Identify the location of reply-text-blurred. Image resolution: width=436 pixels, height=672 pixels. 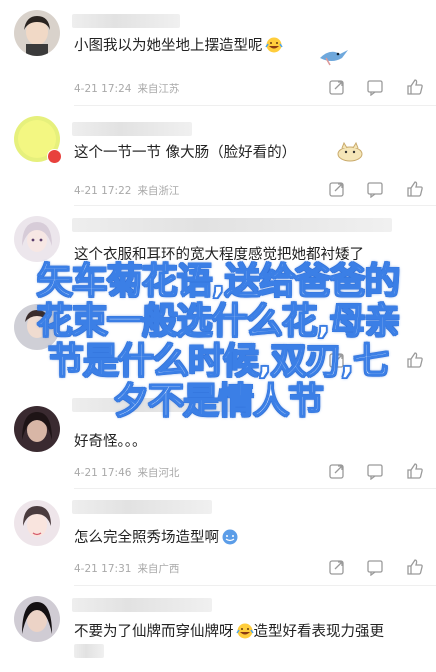
(89, 651).